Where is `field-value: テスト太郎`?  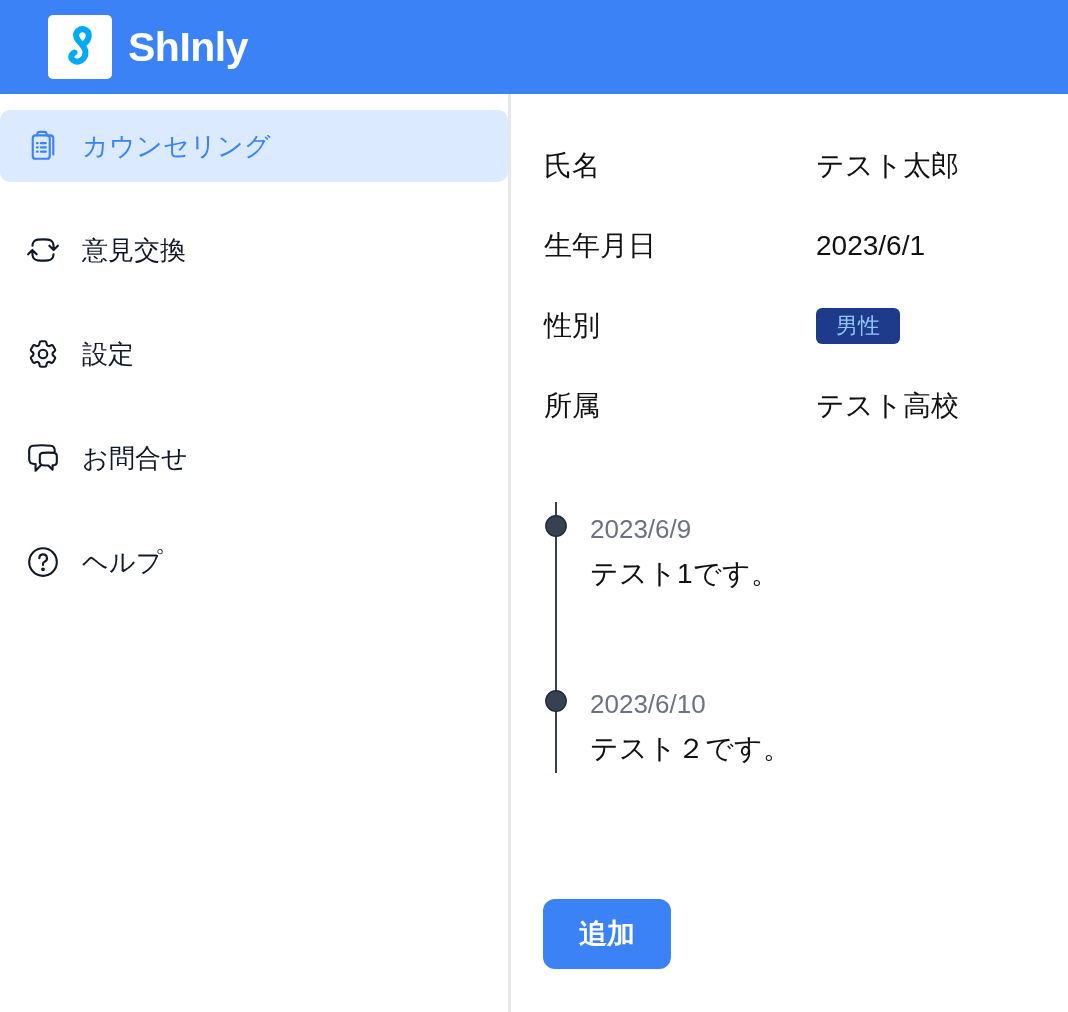
field-value: テスト太郎 is located at coordinates (887, 166).